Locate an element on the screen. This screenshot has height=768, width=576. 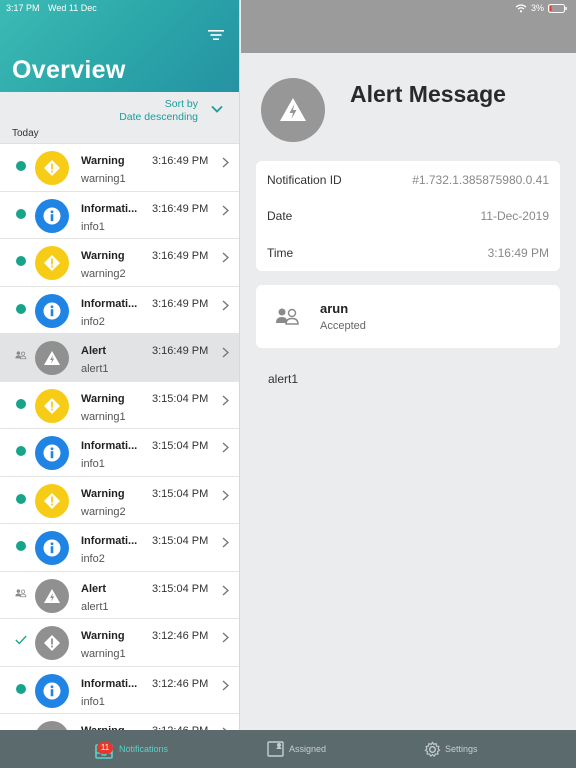
tab-notifications: 11 Notifications is located at coordinates (131, 749).